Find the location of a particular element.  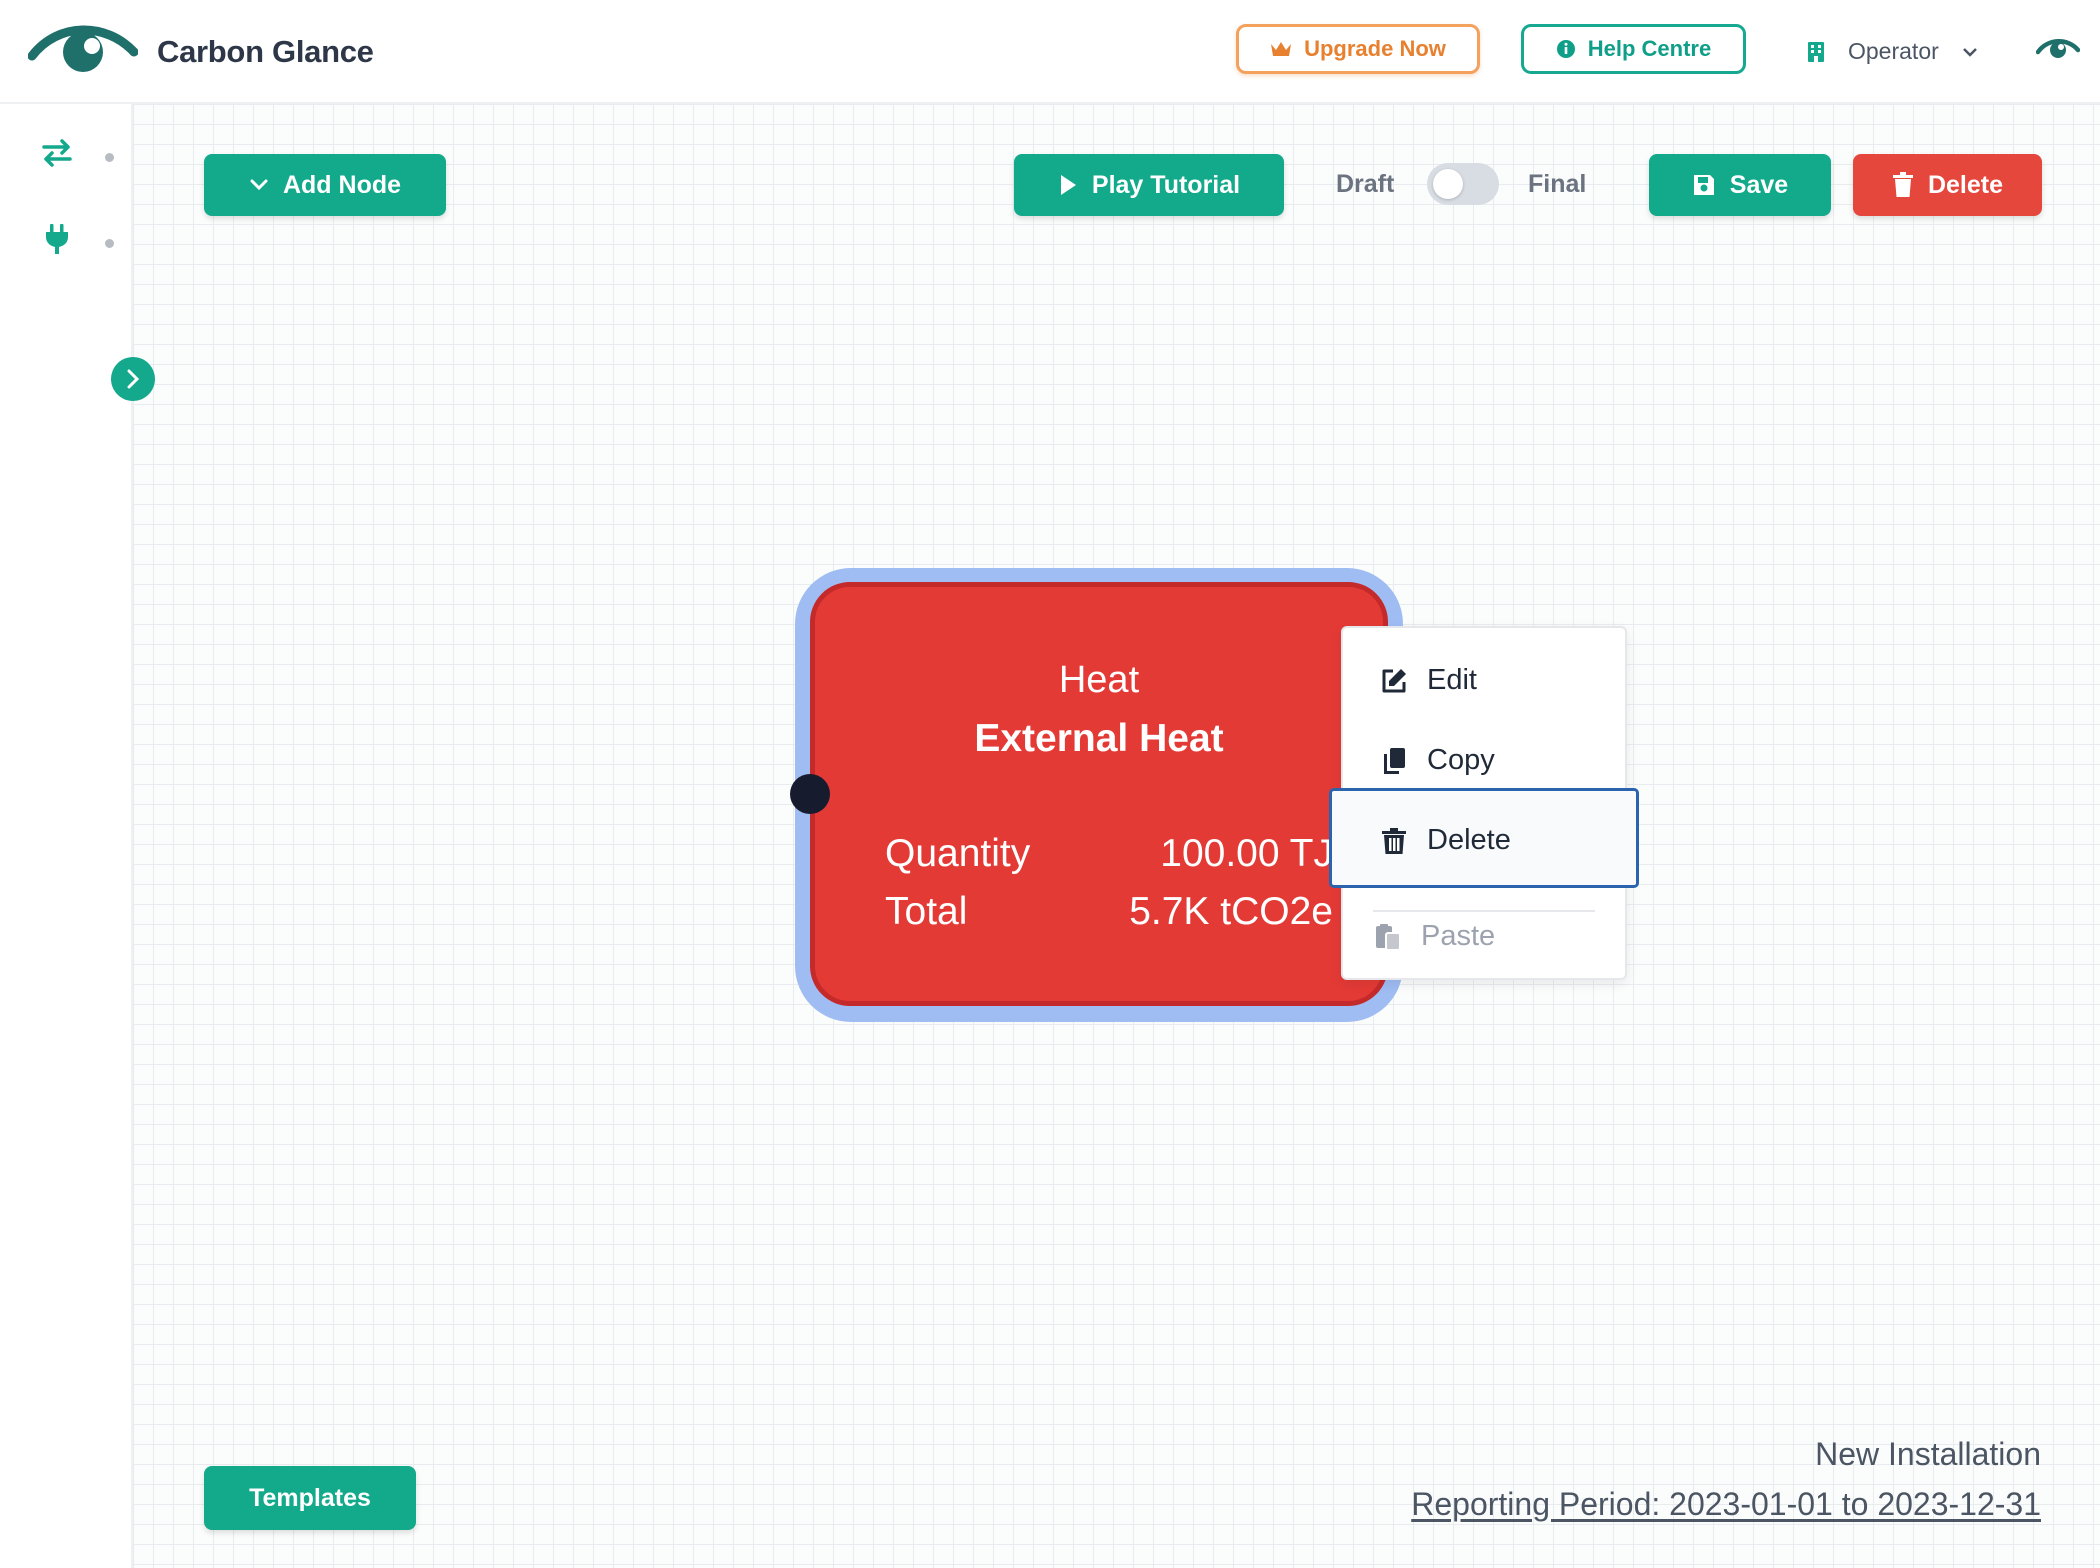

upgrade-now-label: Upgrade Now is located at coordinates (1375, 48).